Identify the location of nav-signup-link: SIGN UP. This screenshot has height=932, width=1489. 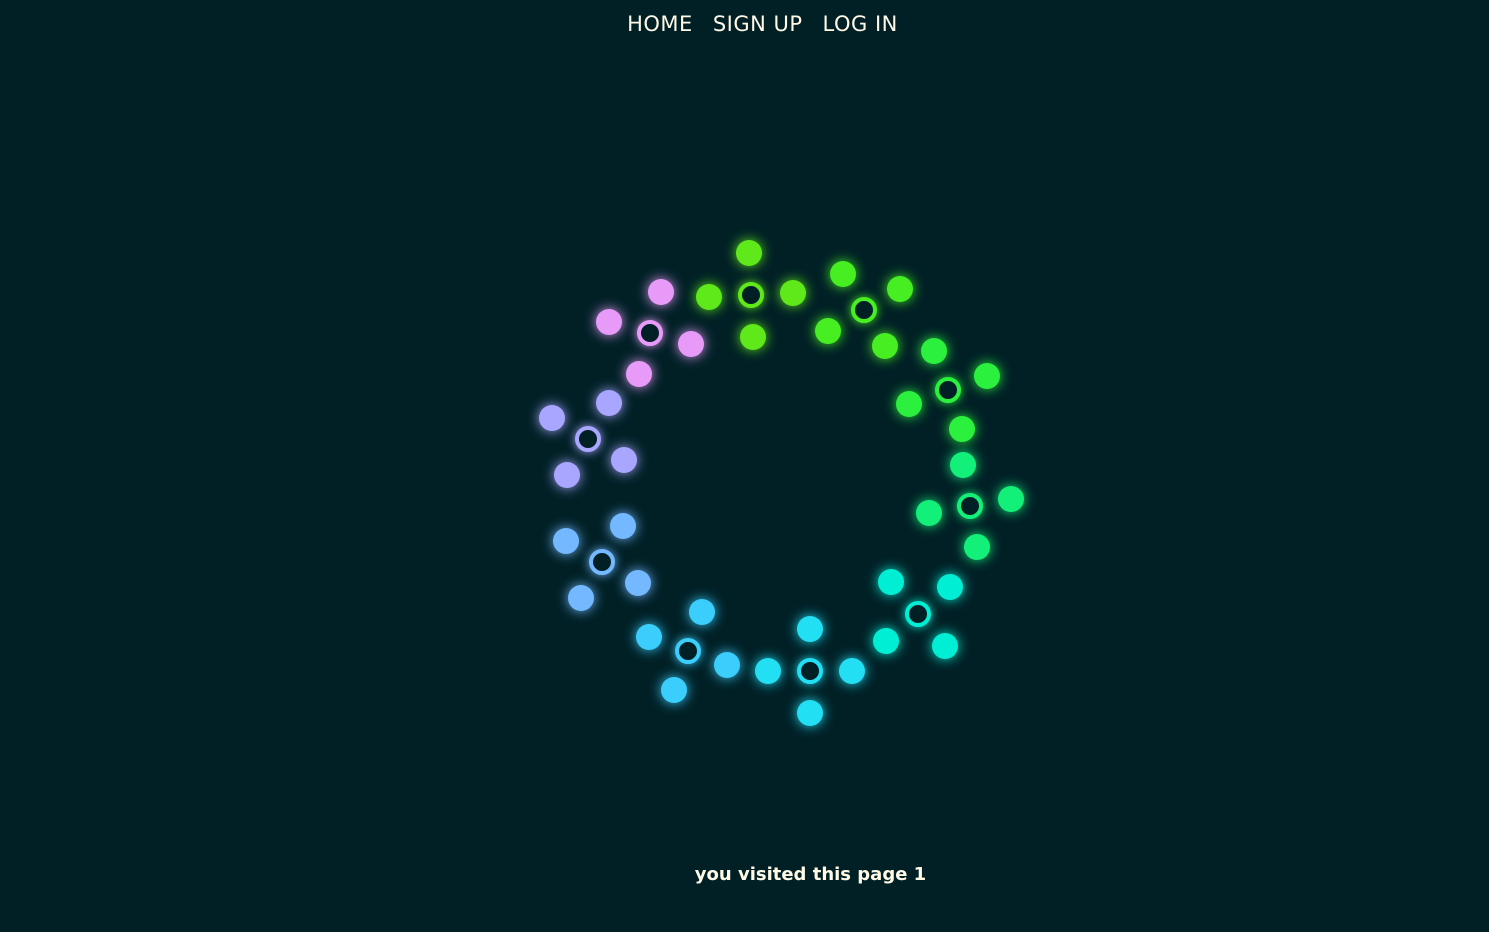
(758, 24).